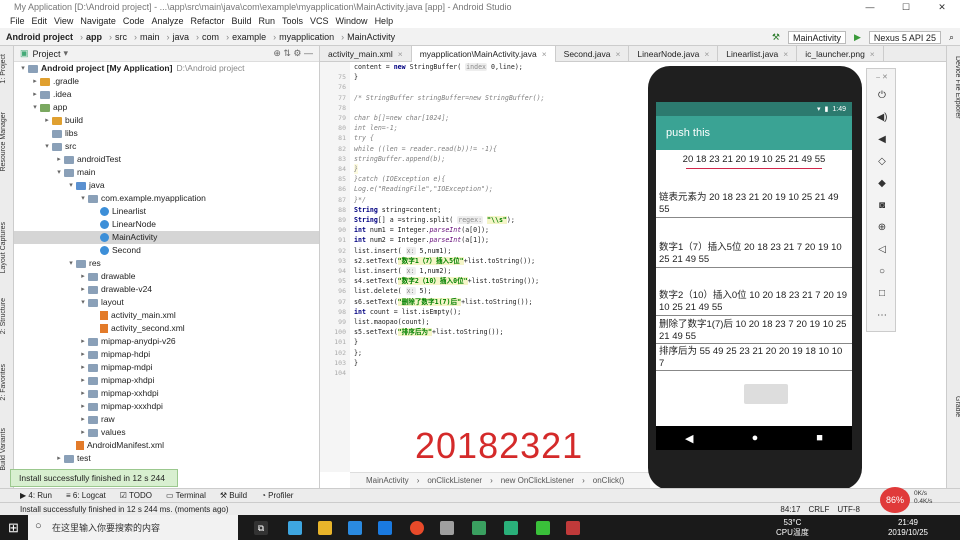 Image resolution: width=960 pixels, height=540 pixels. What do you see at coordinates (39, 37) in the screenshot?
I see `nav-crumb: Android project` at bounding box center [39, 37].